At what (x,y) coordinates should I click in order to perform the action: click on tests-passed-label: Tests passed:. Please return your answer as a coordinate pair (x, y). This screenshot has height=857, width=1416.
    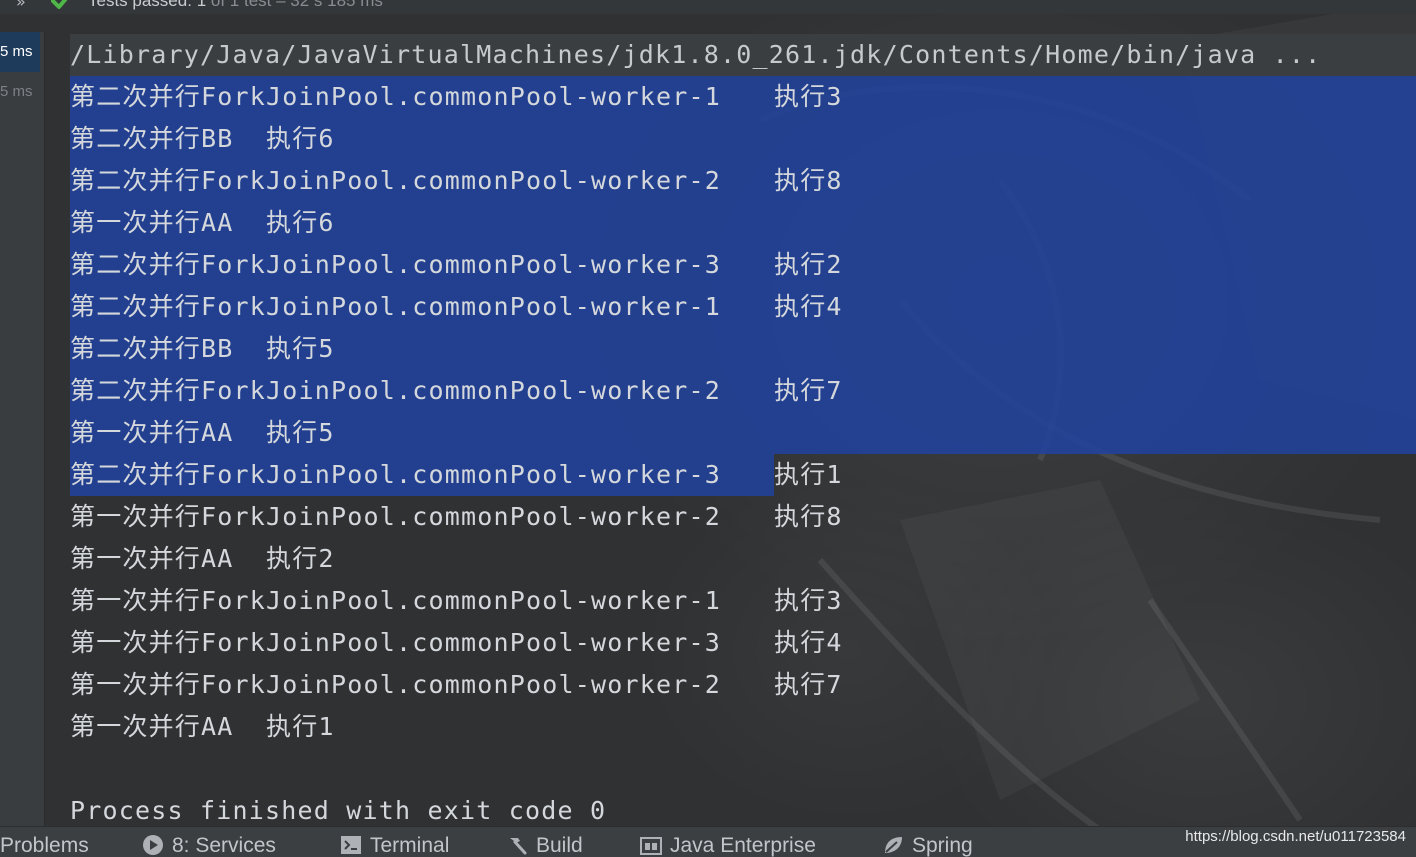
    Looking at the image, I should click on (140, 5).